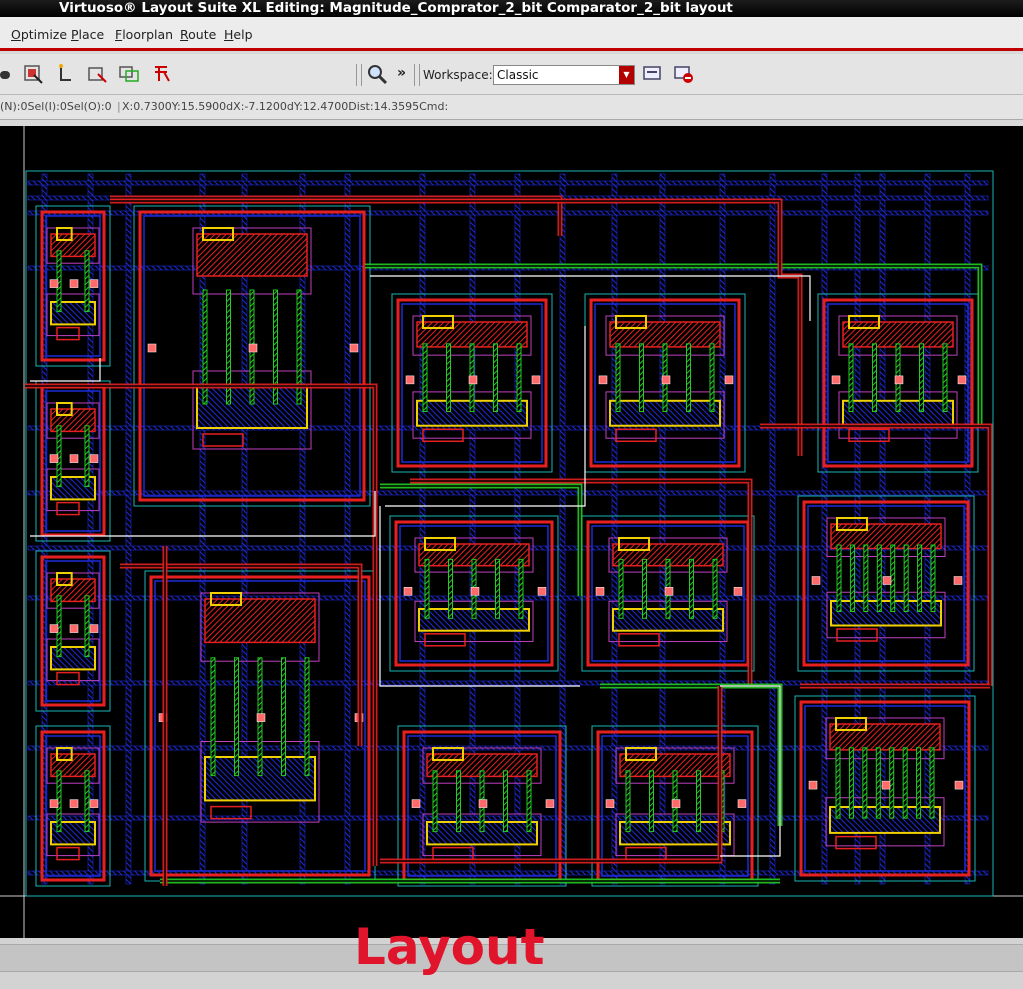  I want to click on move-icon, so click(129, 74).